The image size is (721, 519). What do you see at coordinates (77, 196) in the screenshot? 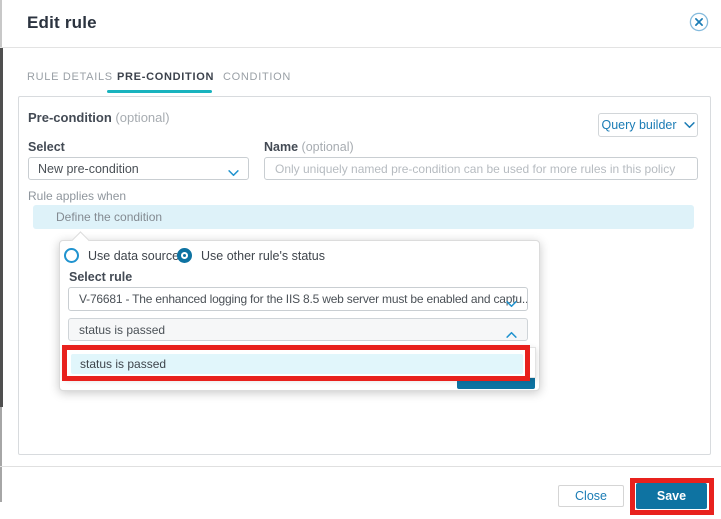
I see `rule-applies-when-label: Rule applies when` at bounding box center [77, 196].